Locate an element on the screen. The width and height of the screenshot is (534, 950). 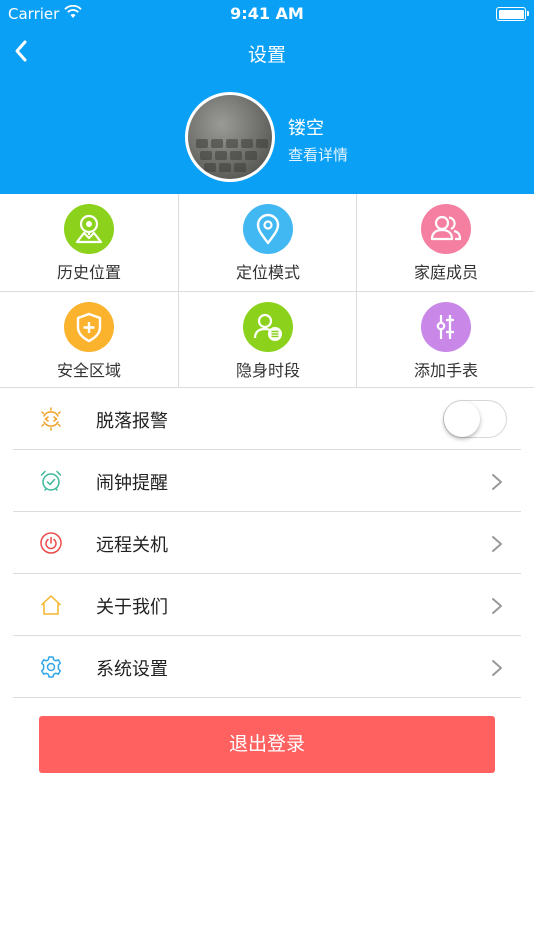
avatar is located at coordinates (230, 137).